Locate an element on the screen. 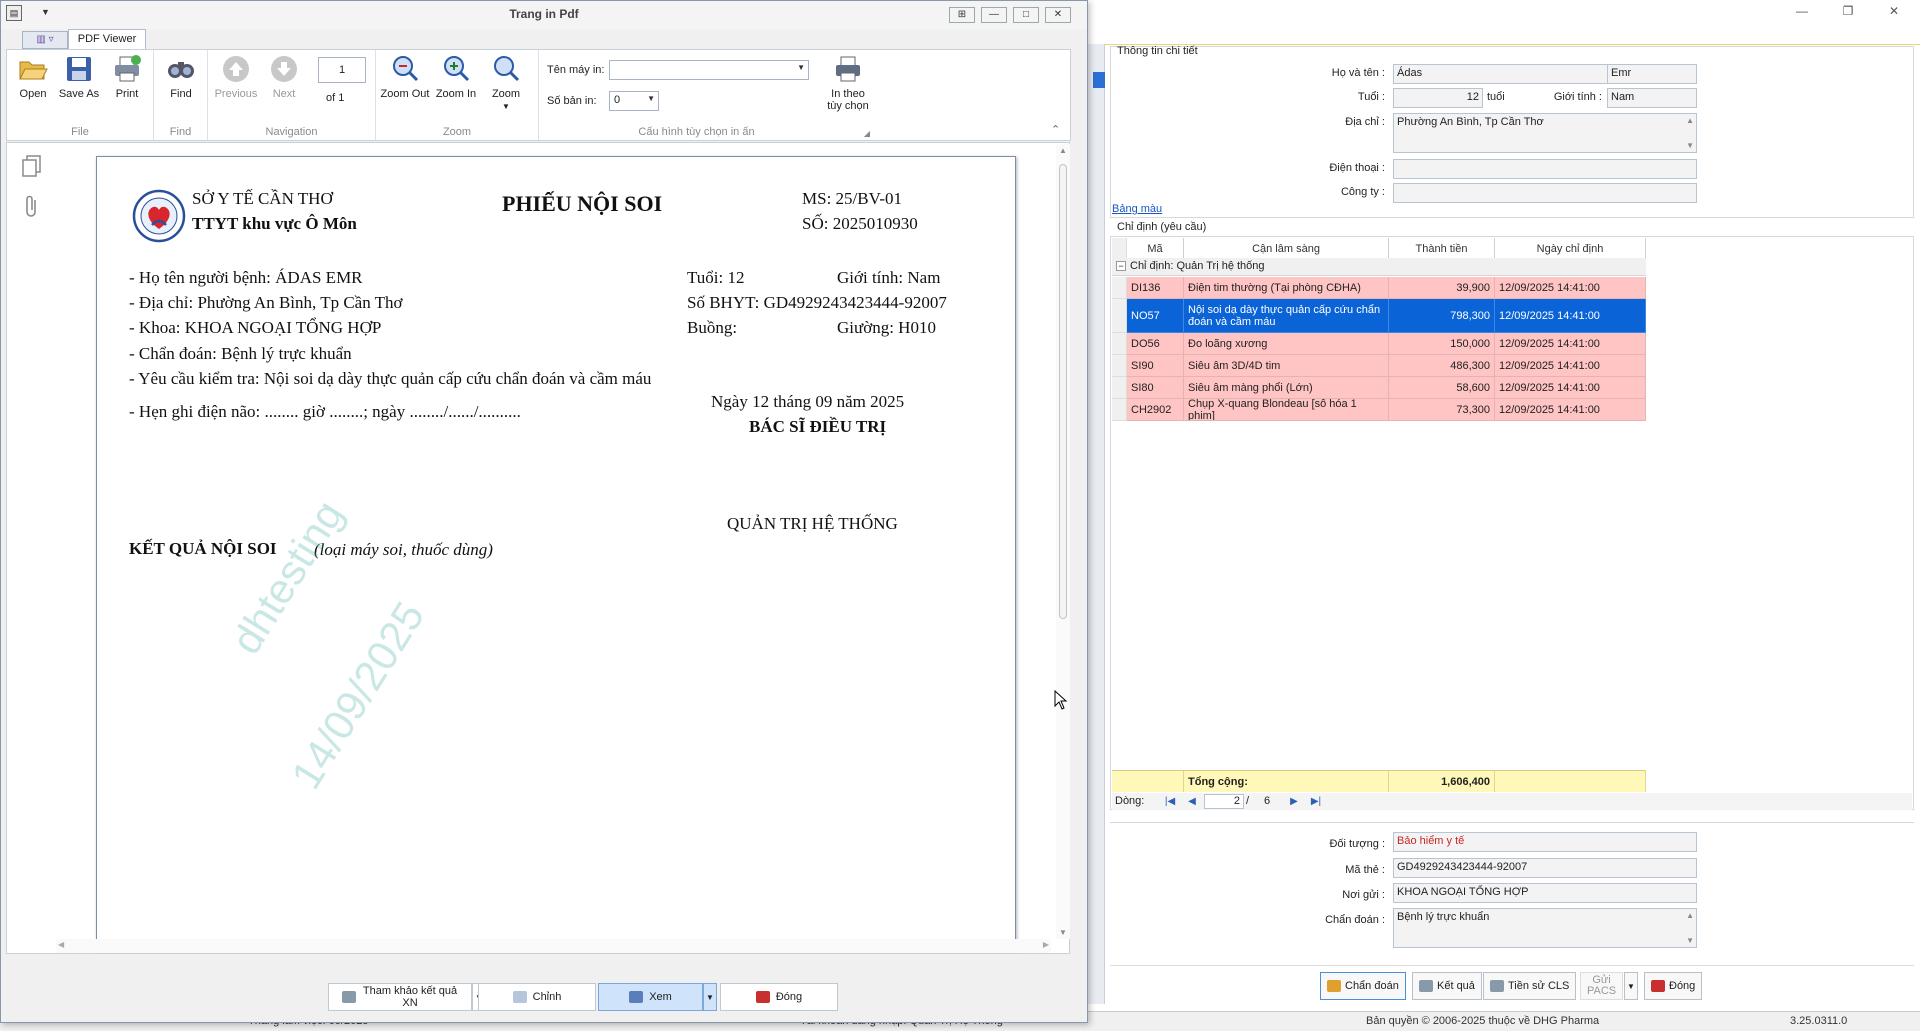  print-option-button: In theo tùy chọn is located at coordinates (848, 83).